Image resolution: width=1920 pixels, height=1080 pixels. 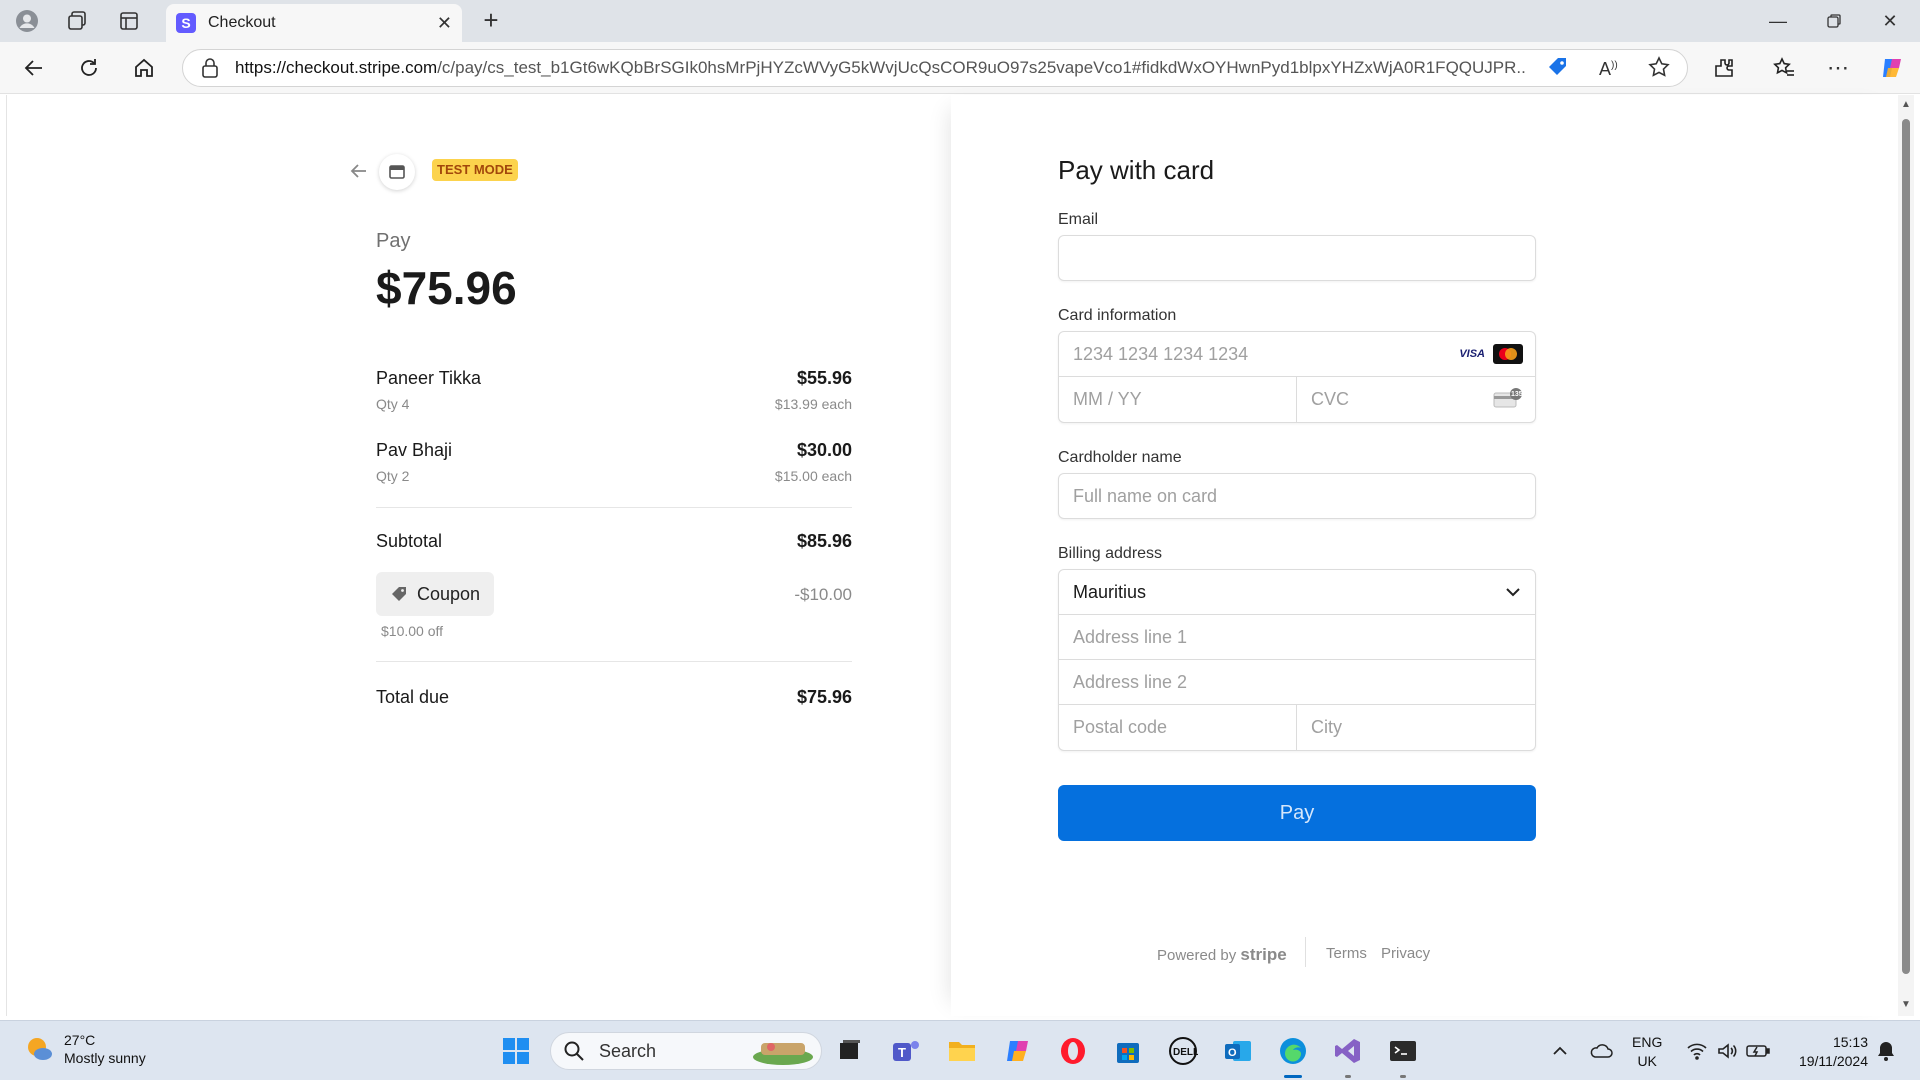 What do you see at coordinates (1073, 1051) in the screenshot?
I see `opera-icon` at bounding box center [1073, 1051].